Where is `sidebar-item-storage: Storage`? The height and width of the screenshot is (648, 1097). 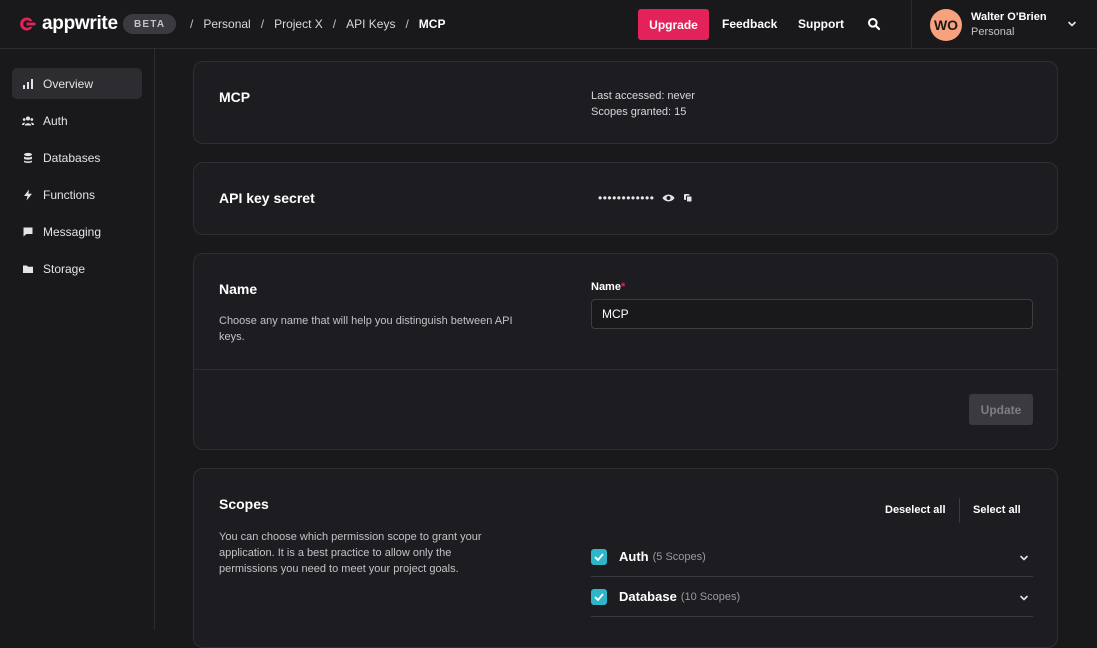 sidebar-item-storage: Storage is located at coordinates (77, 268).